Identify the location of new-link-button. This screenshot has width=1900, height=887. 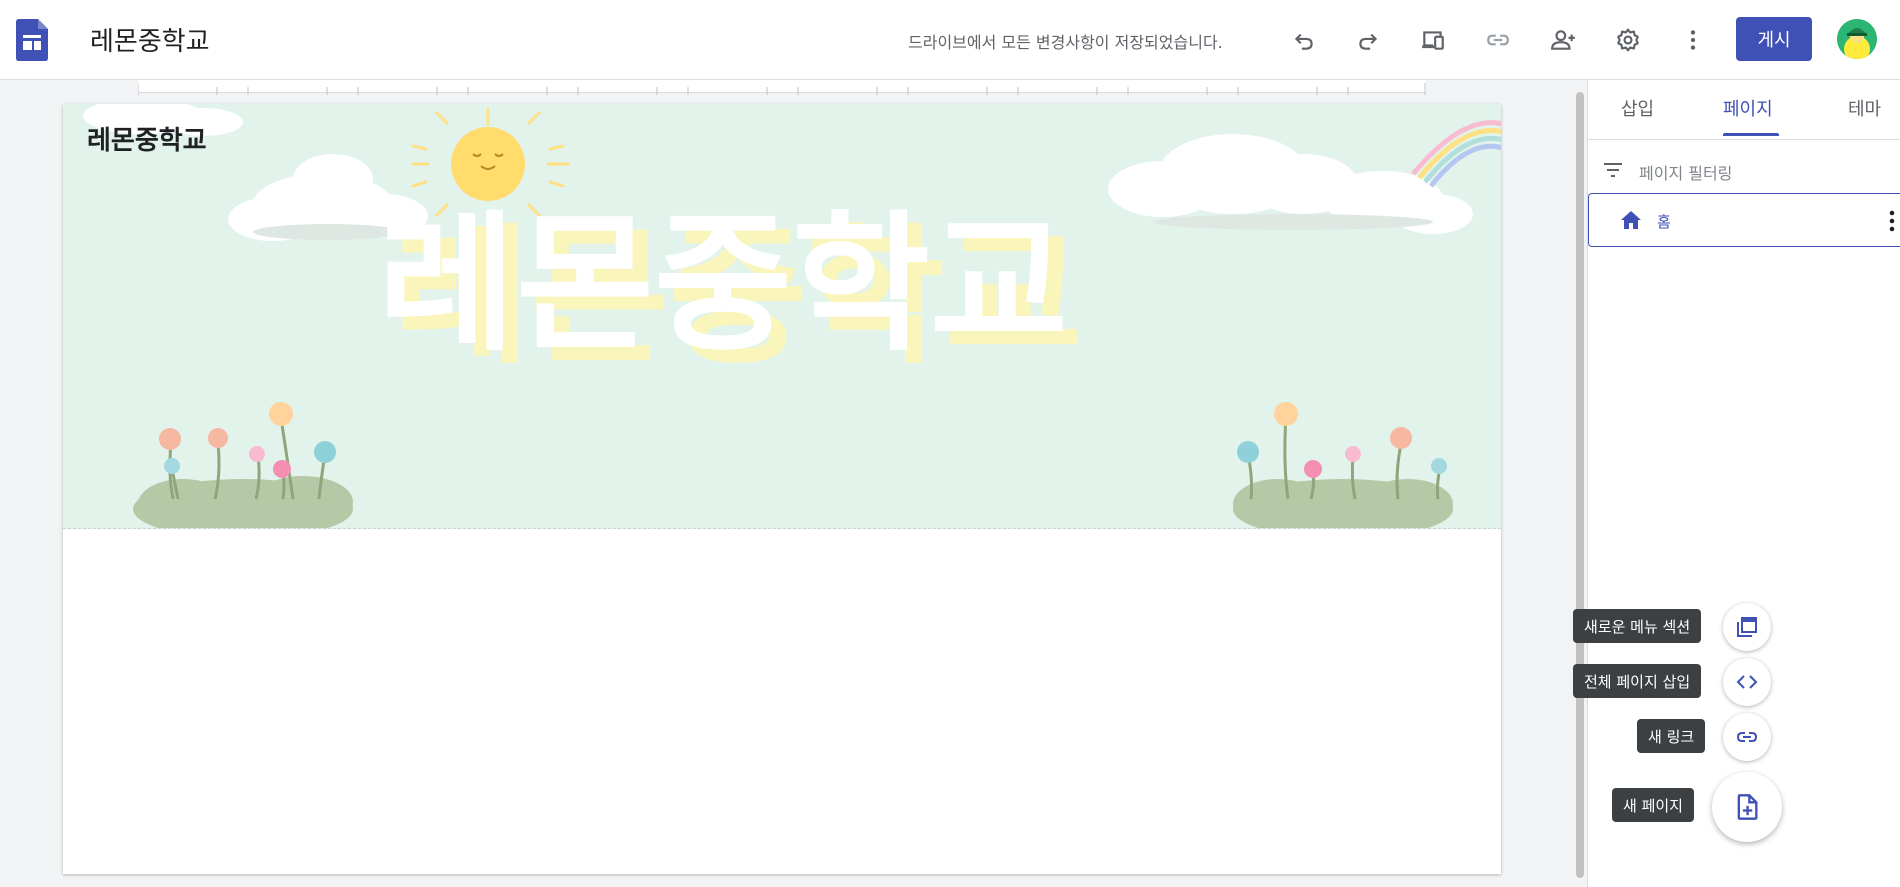
(1747, 737).